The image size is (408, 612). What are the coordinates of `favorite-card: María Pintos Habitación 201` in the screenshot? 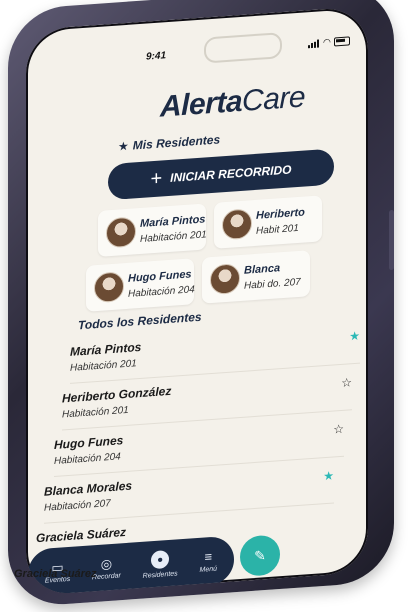 It's located at (152, 230).